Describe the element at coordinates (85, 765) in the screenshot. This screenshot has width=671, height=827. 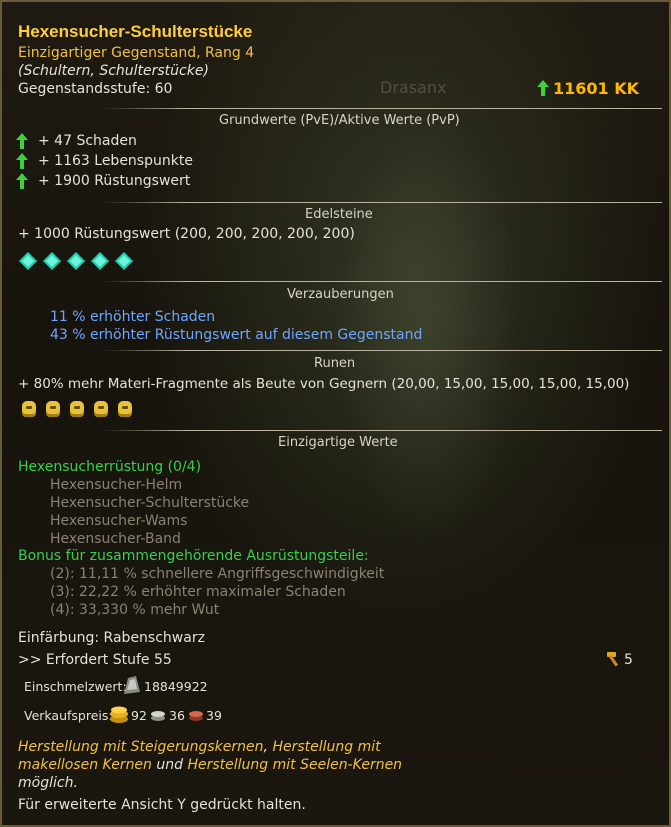
I see `crafting-flawless-cores: makellosen Kernen` at that location.